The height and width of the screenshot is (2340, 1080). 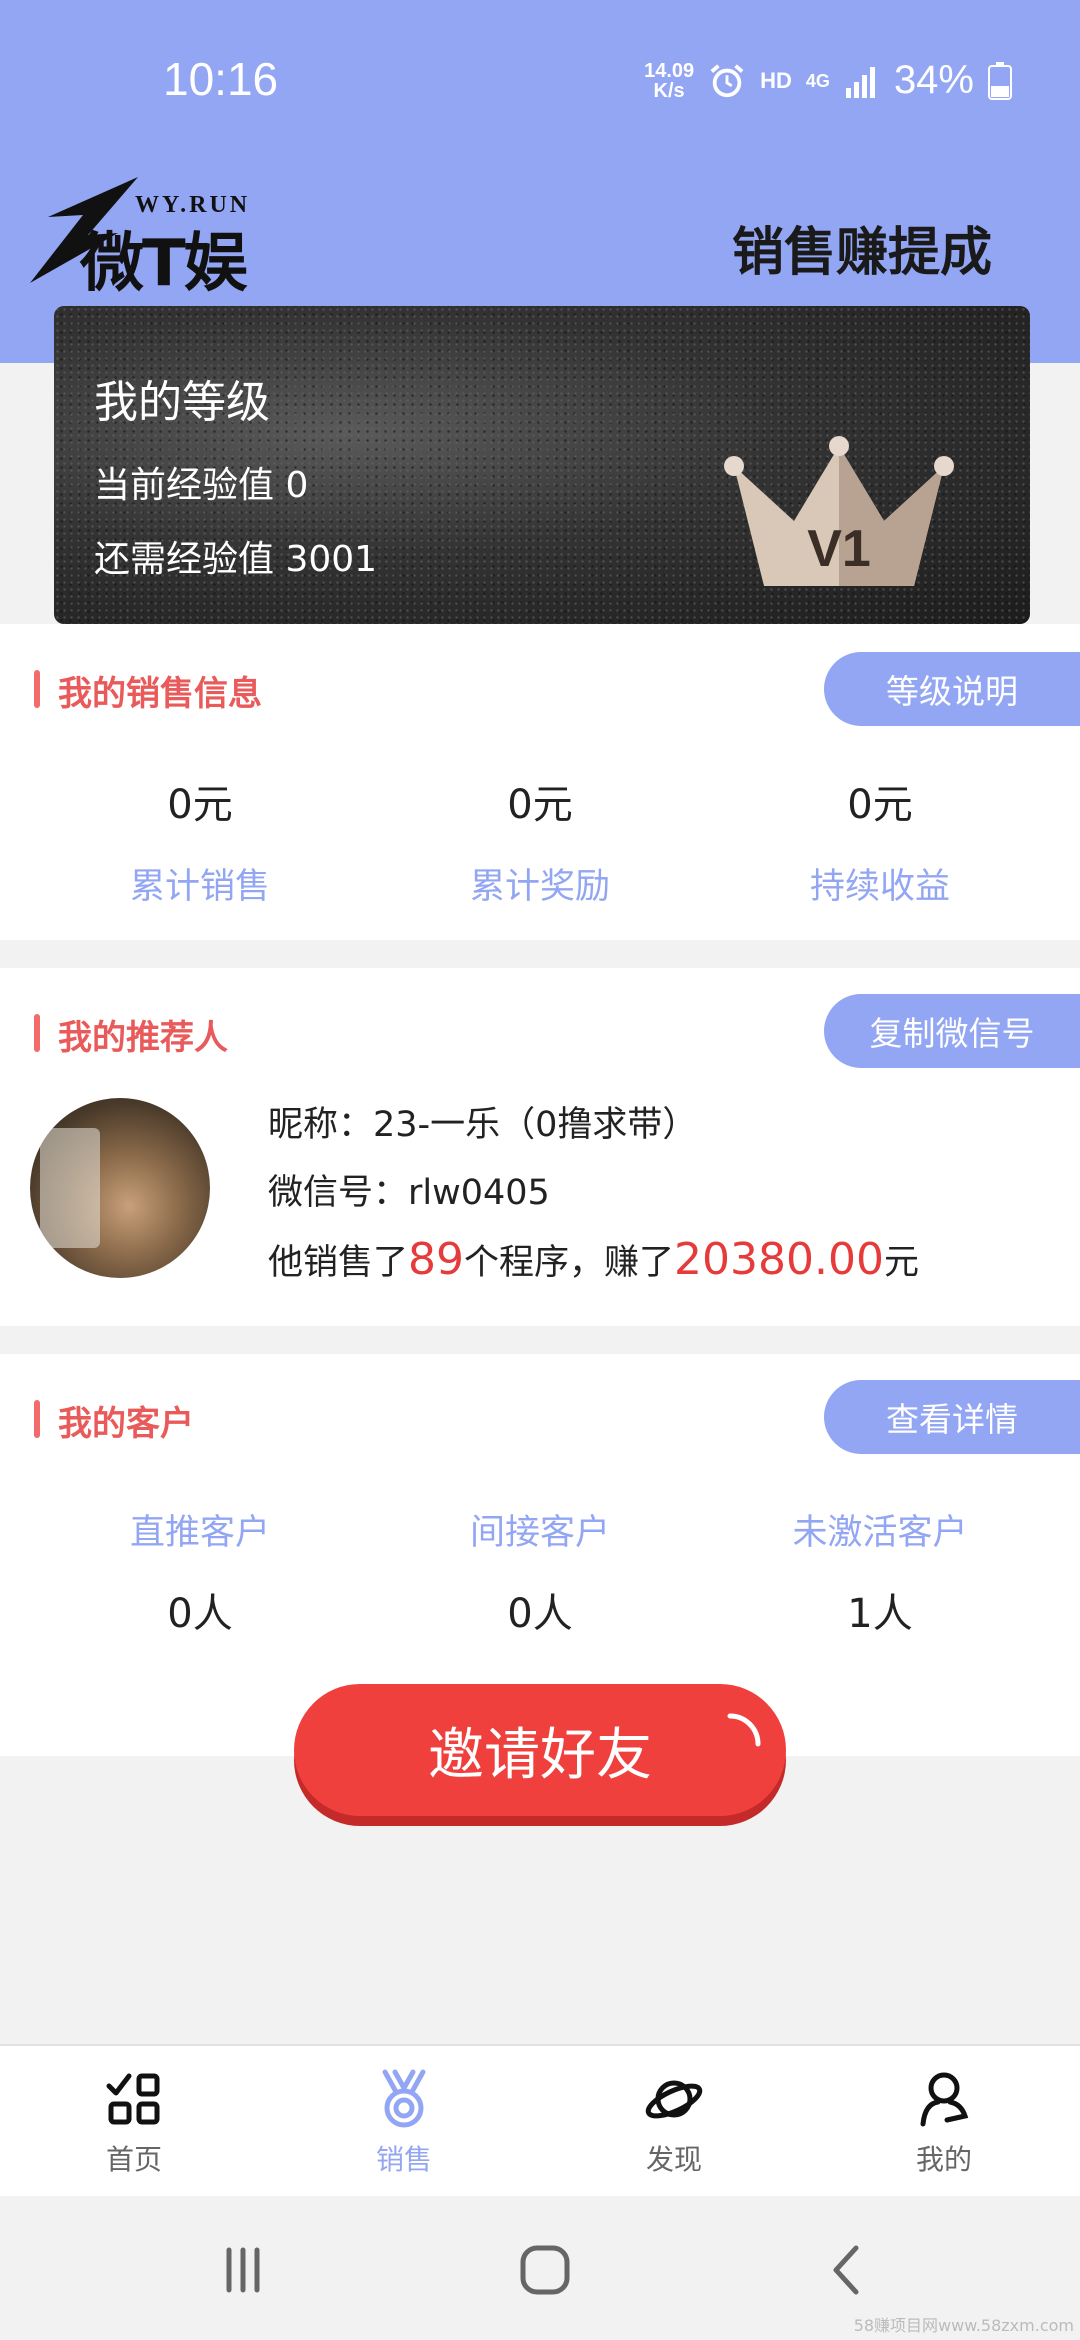 I want to click on net-speed: 14.09 K/s, so click(x=669, y=80).